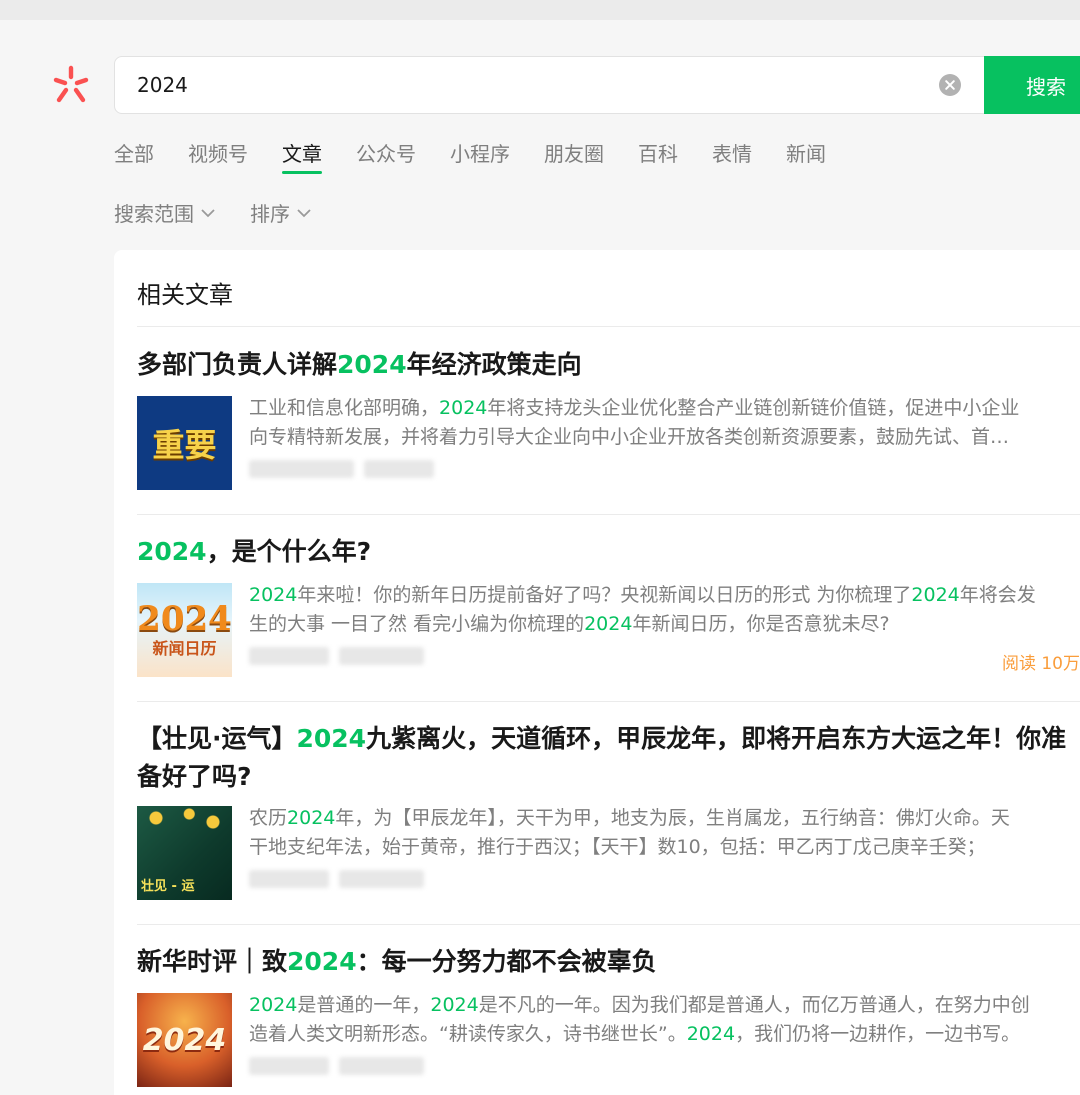 The image size is (1080, 1095). What do you see at coordinates (71, 84) in the screenshot?
I see `search-logo-icon` at bounding box center [71, 84].